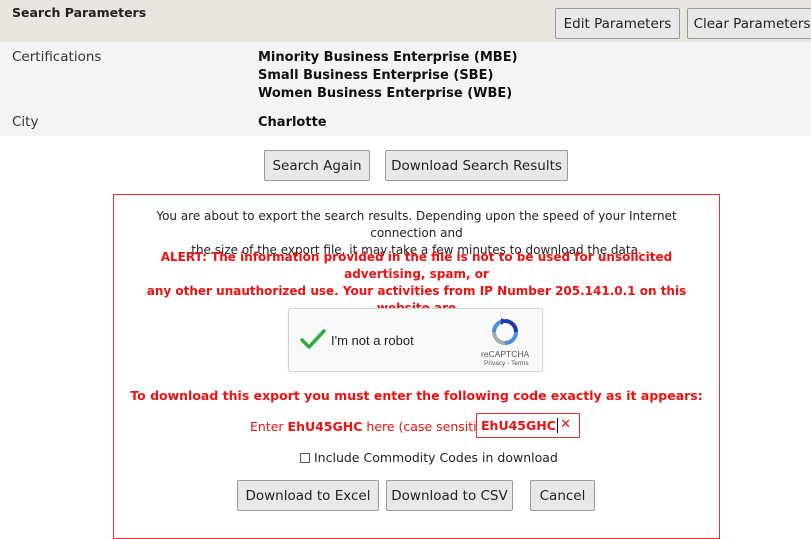  Describe the element at coordinates (317, 165) in the screenshot. I see `search-again-button: Search Again` at that location.